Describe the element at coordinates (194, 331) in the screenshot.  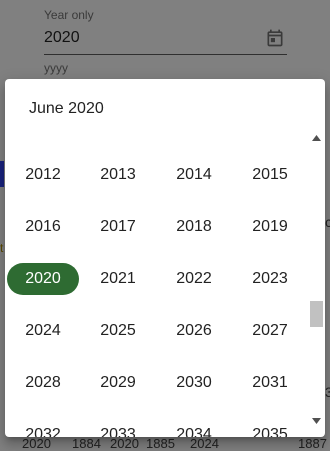
I see `year-option: 2026` at that location.